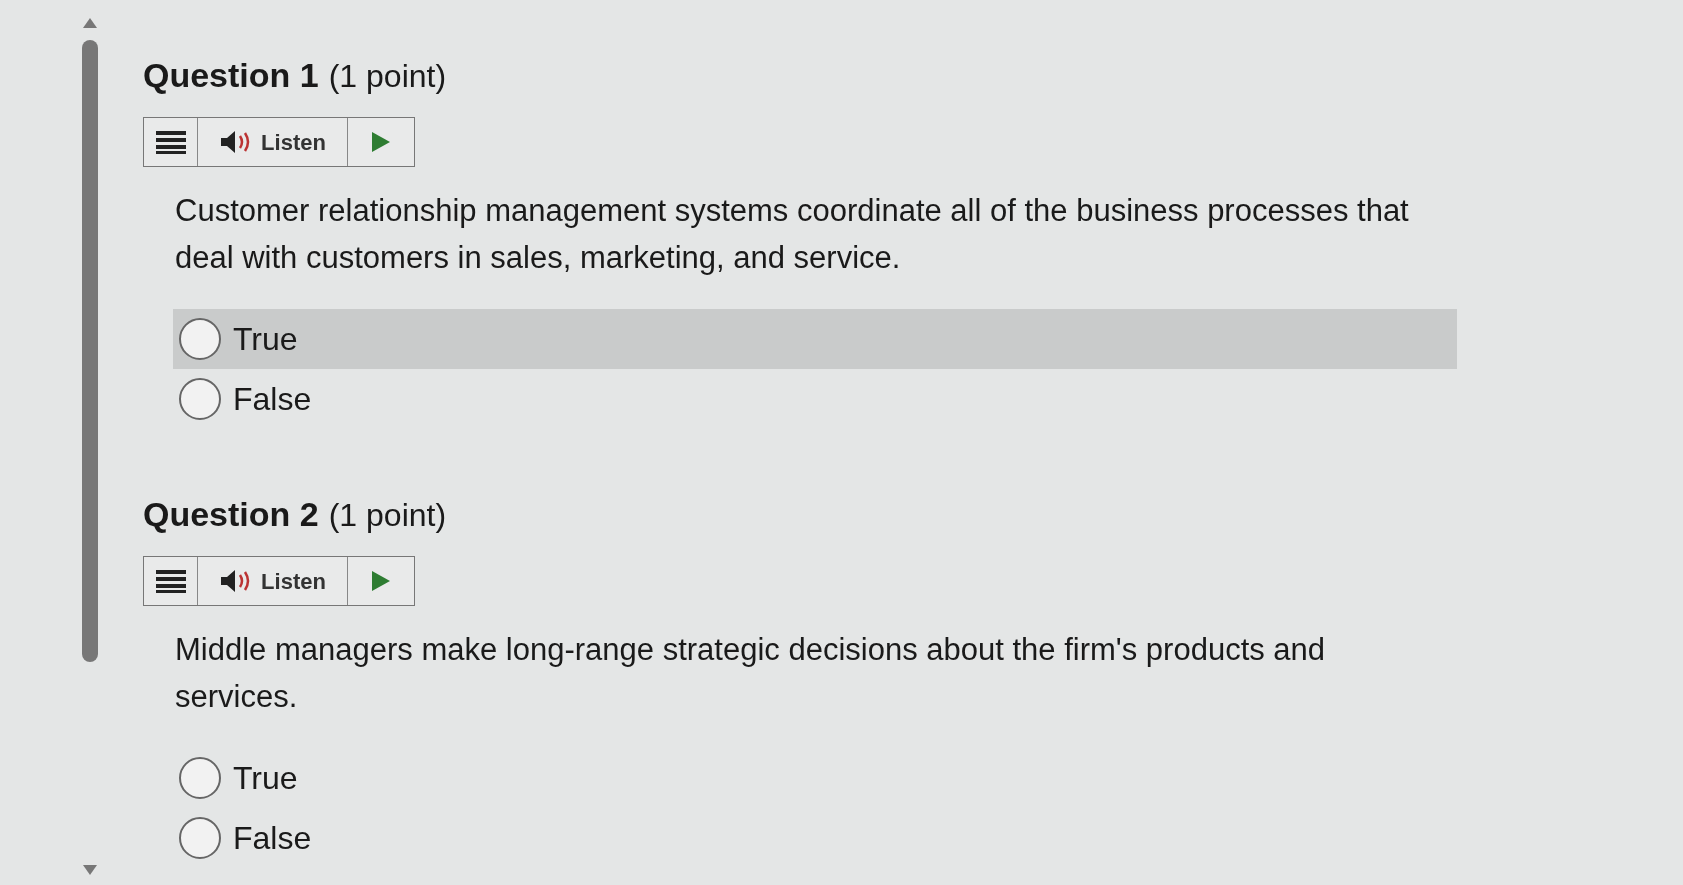 The width and height of the screenshot is (1683, 885). I want to click on question-title: Question 2, so click(231, 514).